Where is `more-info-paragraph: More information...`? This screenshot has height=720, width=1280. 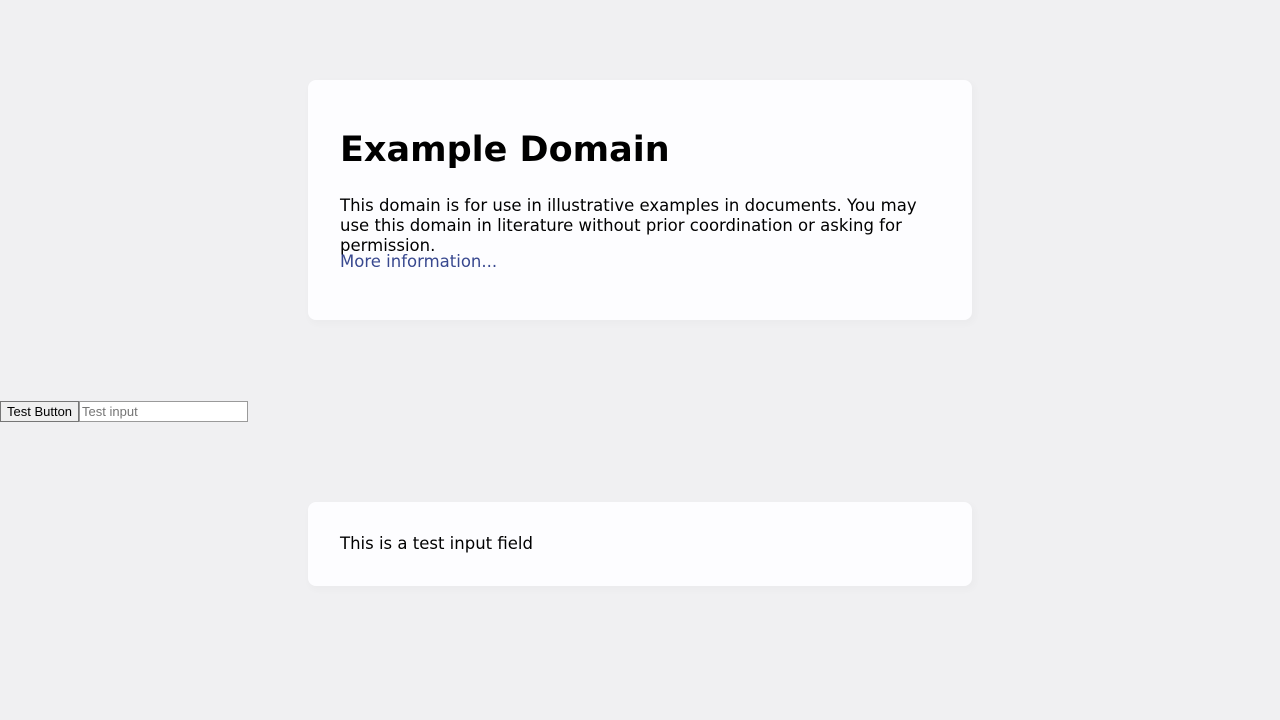 more-info-paragraph: More information... is located at coordinates (418, 262).